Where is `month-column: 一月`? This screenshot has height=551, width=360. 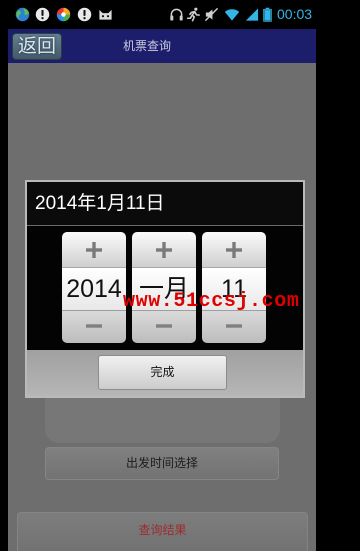
month-column: 一月 is located at coordinates (164, 287).